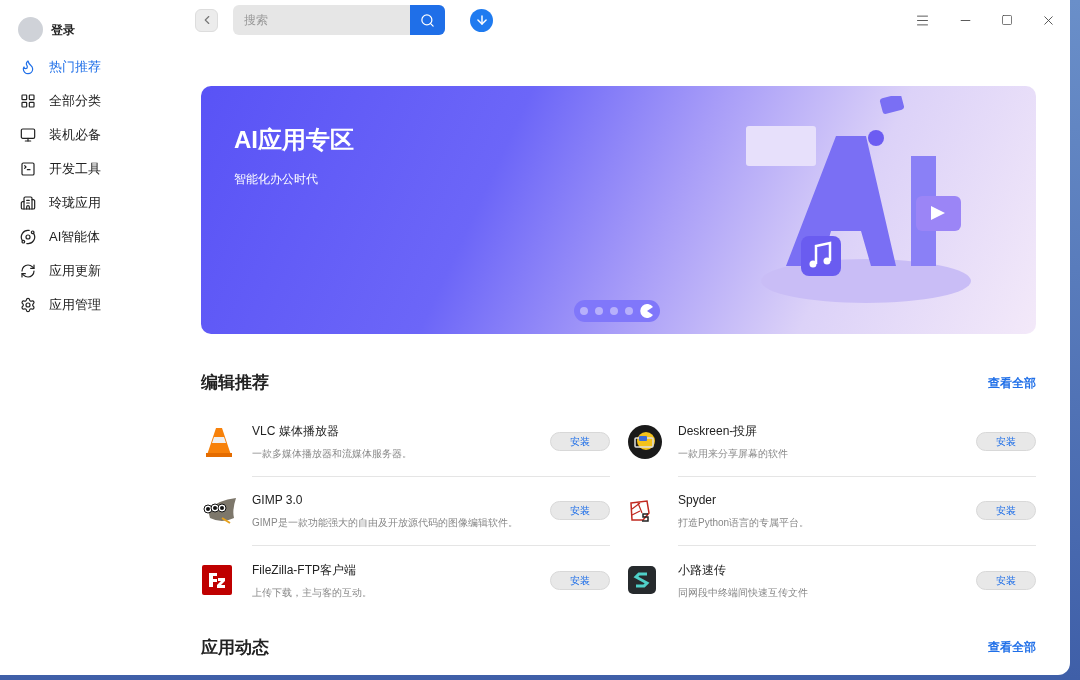 This screenshot has width=1080, height=680. What do you see at coordinates (827, 431) in the screenshot?
I see `app-name: Deskreen-投屏` at bounding box center [827, 431].